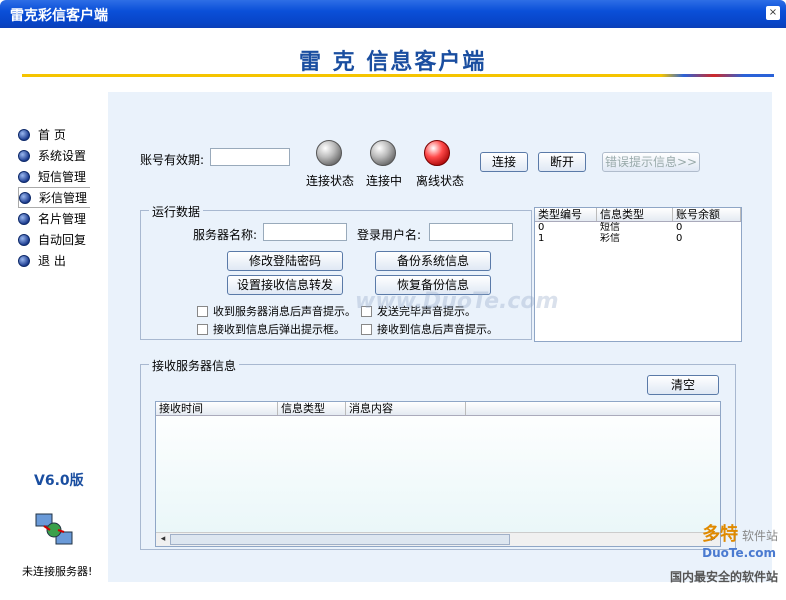 This screenshot has width=786, height=600. What do you see at coordinates (773, 13) in the screenshot?
I see `close-button: ×` at bounding box center [773, 13].